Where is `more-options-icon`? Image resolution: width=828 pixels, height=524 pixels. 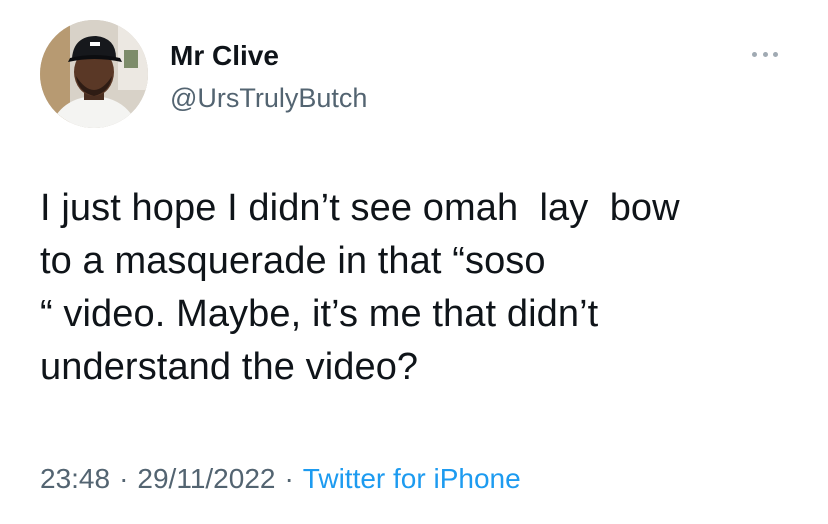
more-options-icon is located at coordinates (765, 54).